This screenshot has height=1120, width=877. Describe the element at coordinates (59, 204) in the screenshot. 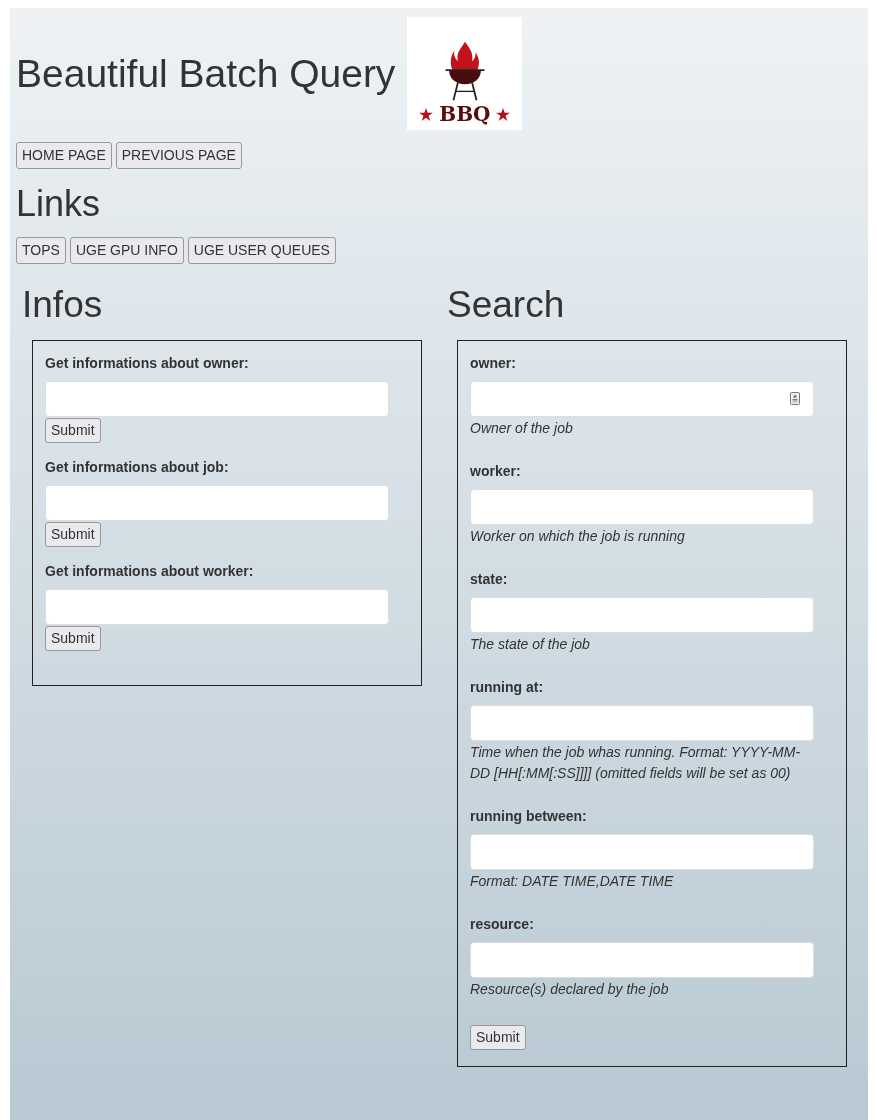

I see `links-heading: Links` at that location.